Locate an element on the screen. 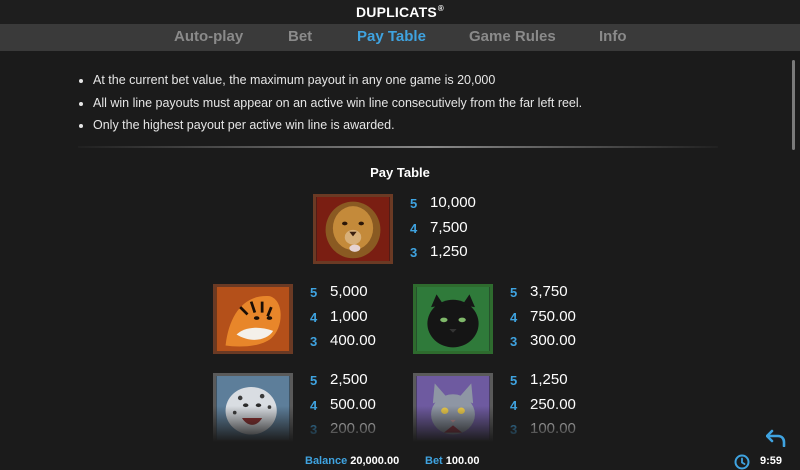 This screenshot has height=470, width=800. grey-cat-icon is located at coordinates (453, 408).